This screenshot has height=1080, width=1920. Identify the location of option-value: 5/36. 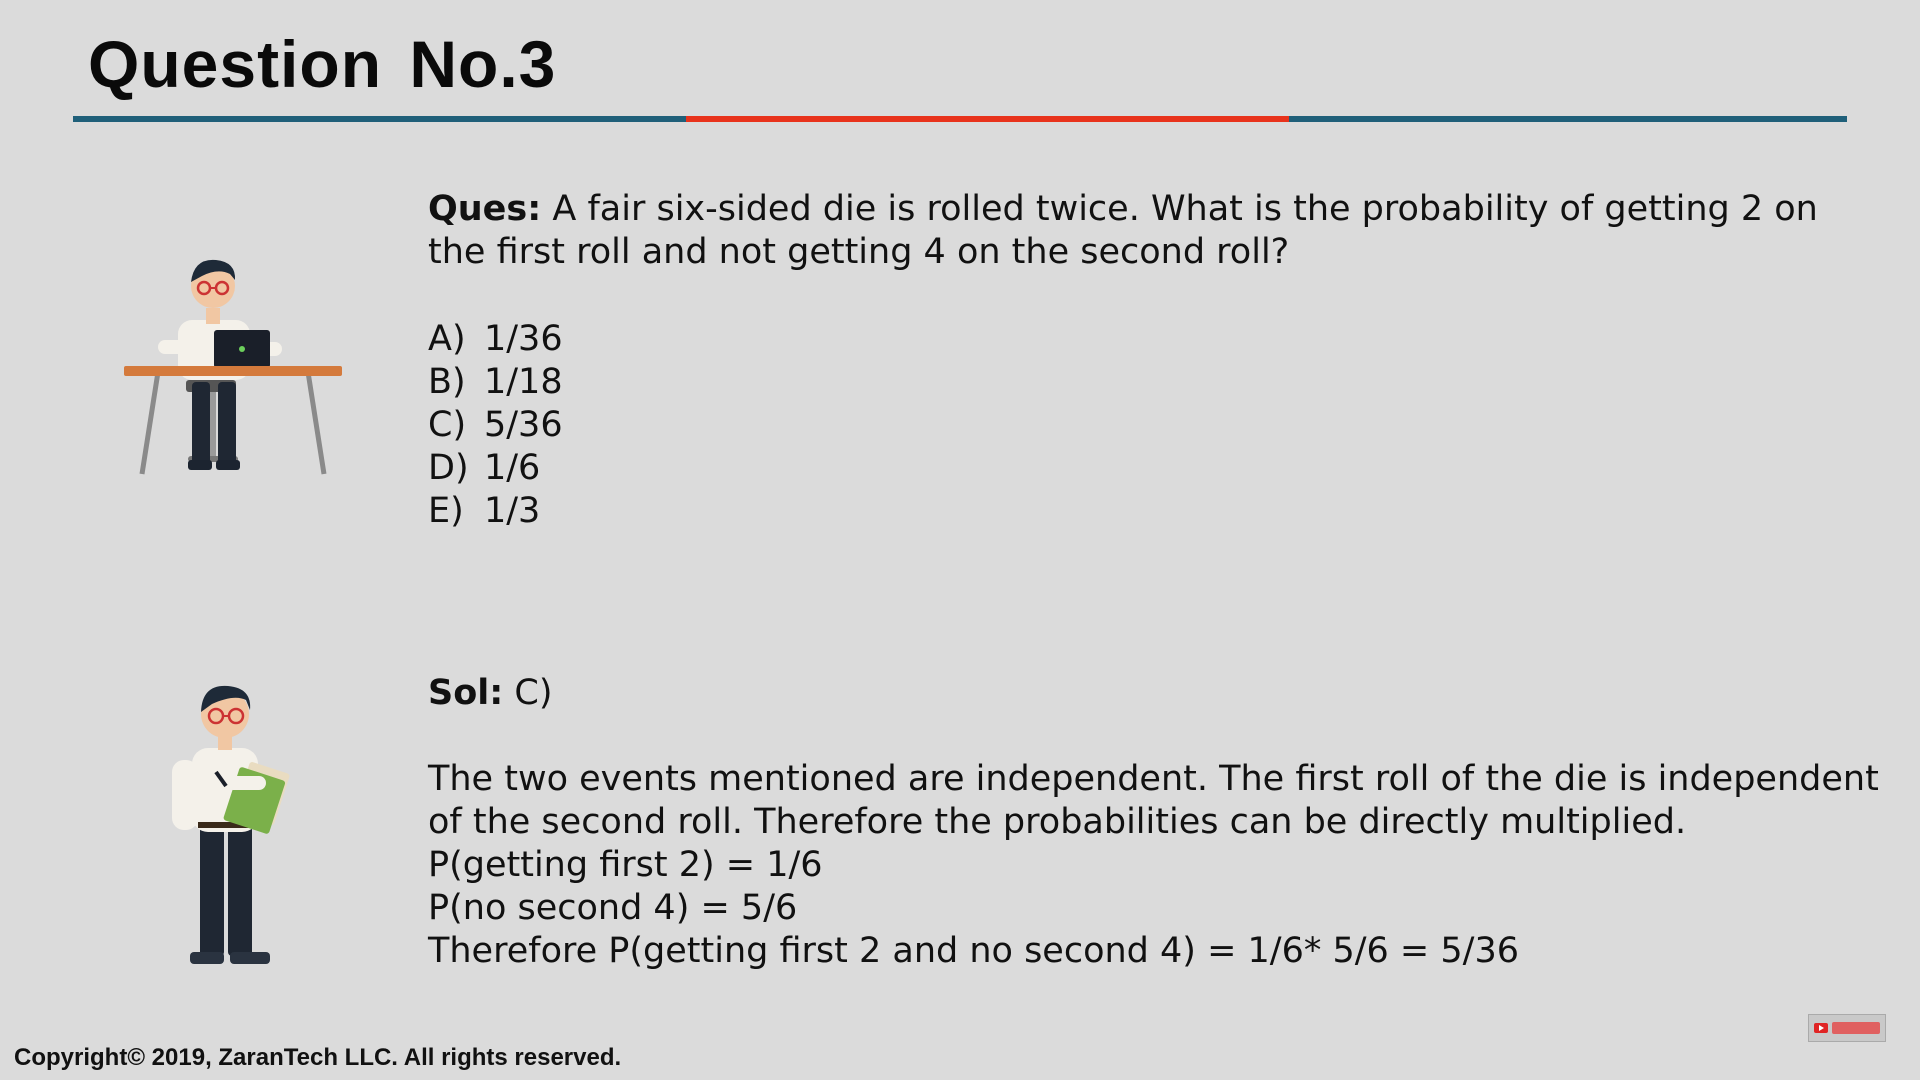
(523, 425).